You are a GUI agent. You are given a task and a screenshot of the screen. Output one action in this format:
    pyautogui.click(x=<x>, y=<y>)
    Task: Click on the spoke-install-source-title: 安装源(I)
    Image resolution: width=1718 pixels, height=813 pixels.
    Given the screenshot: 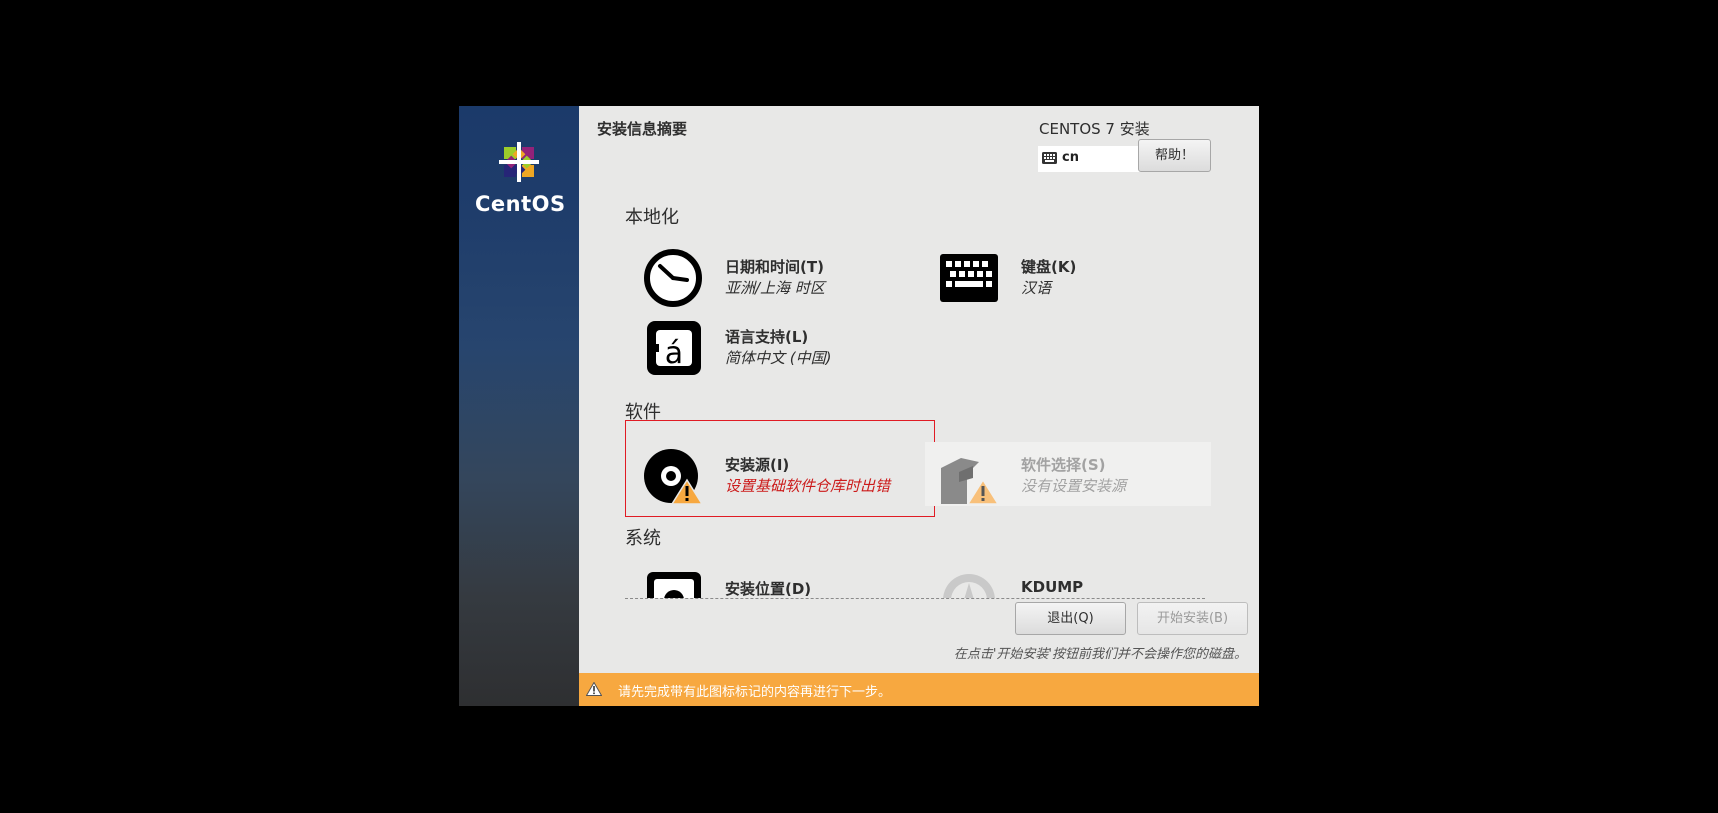 What is the action you would take?
    pyautogui.click(x=757, y=465)
    